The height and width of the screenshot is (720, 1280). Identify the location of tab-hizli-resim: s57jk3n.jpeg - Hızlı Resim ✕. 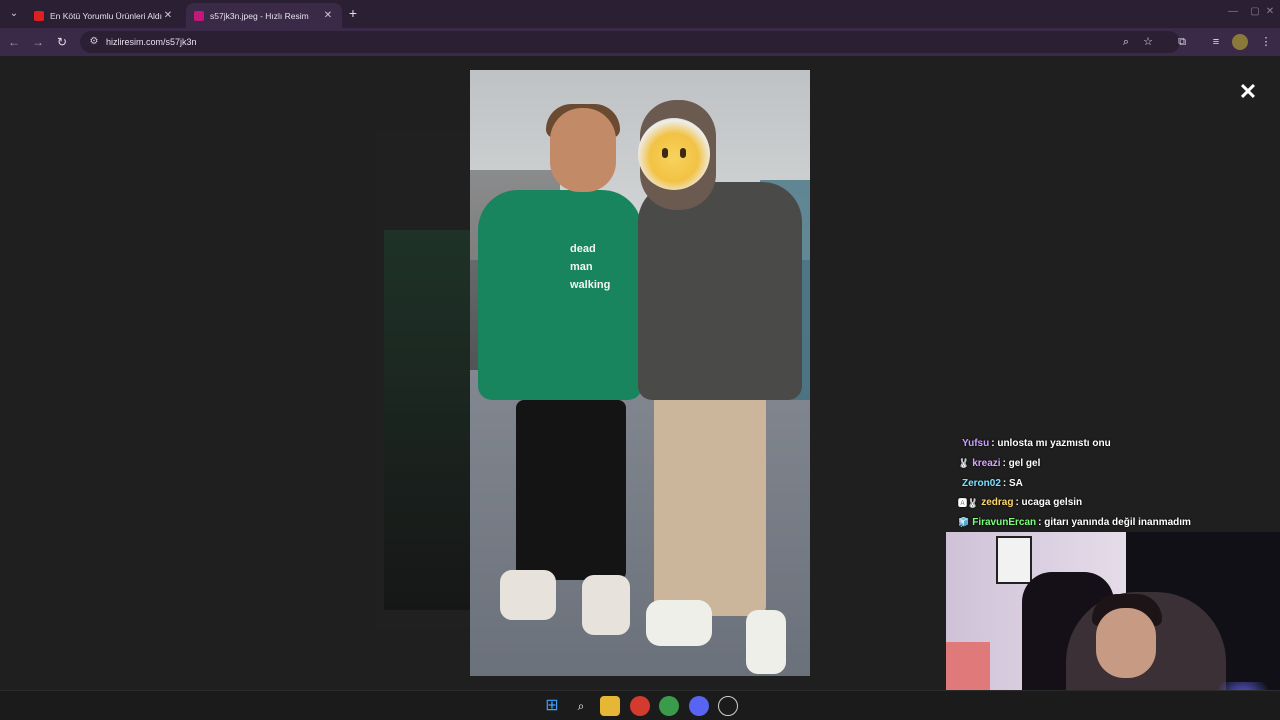
(264, 15).